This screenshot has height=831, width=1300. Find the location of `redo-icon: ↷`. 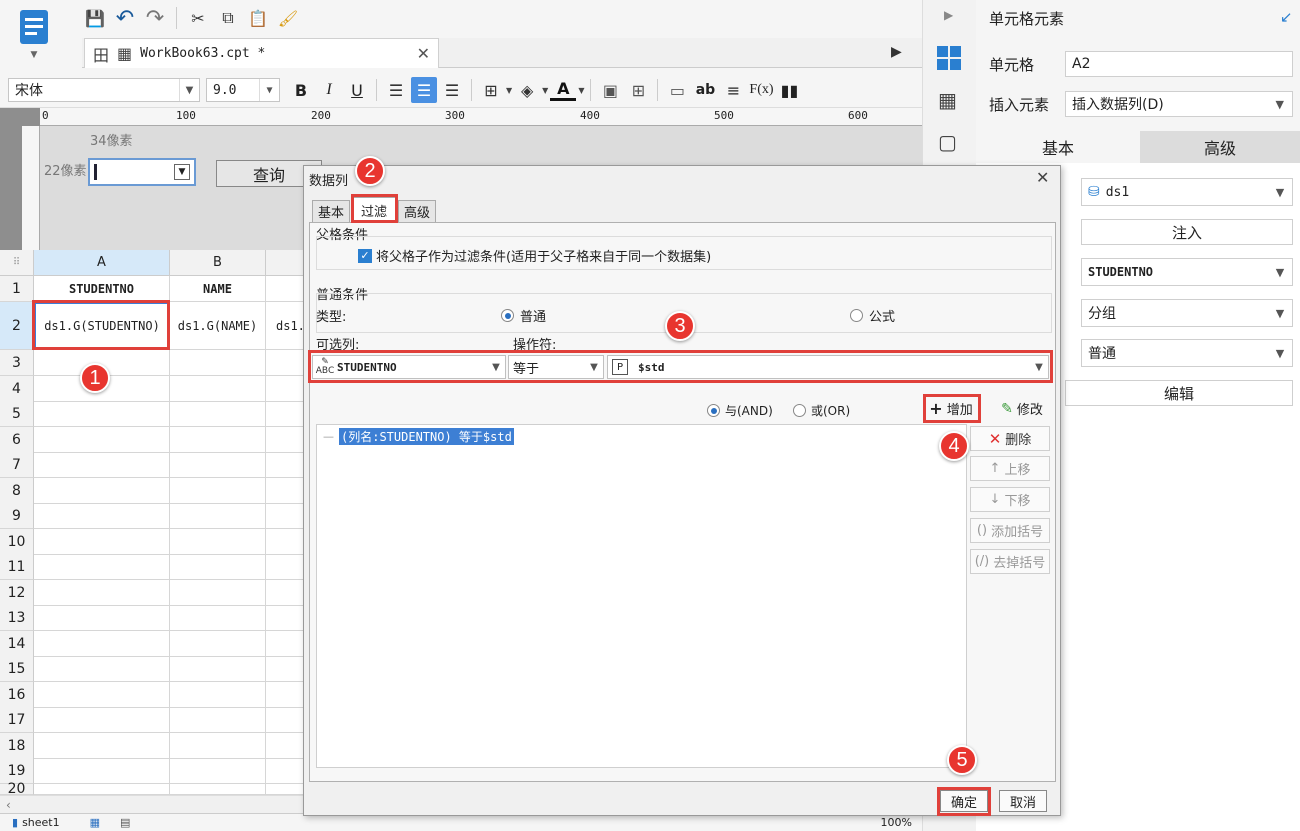

redo-icon: ↷ is located at coordinates (155, 18).